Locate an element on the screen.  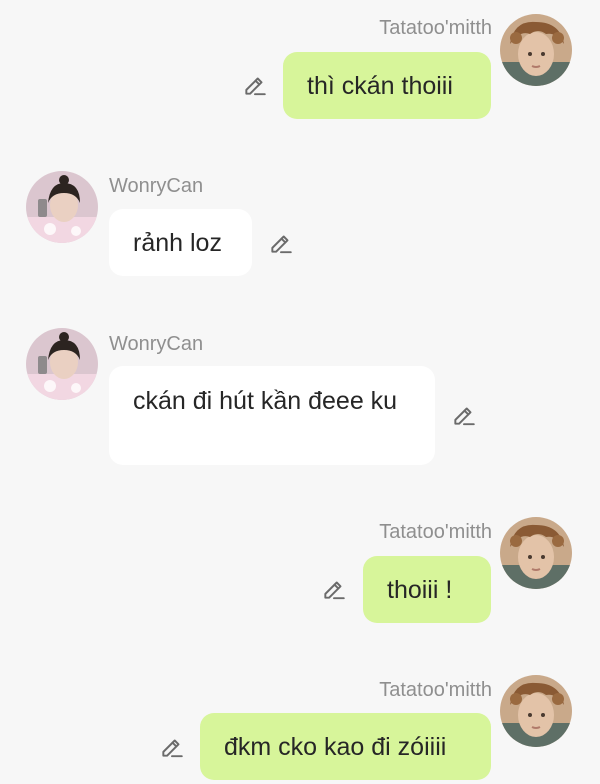
message-bubble: thoiii ! is located at coordinates (427, 589).